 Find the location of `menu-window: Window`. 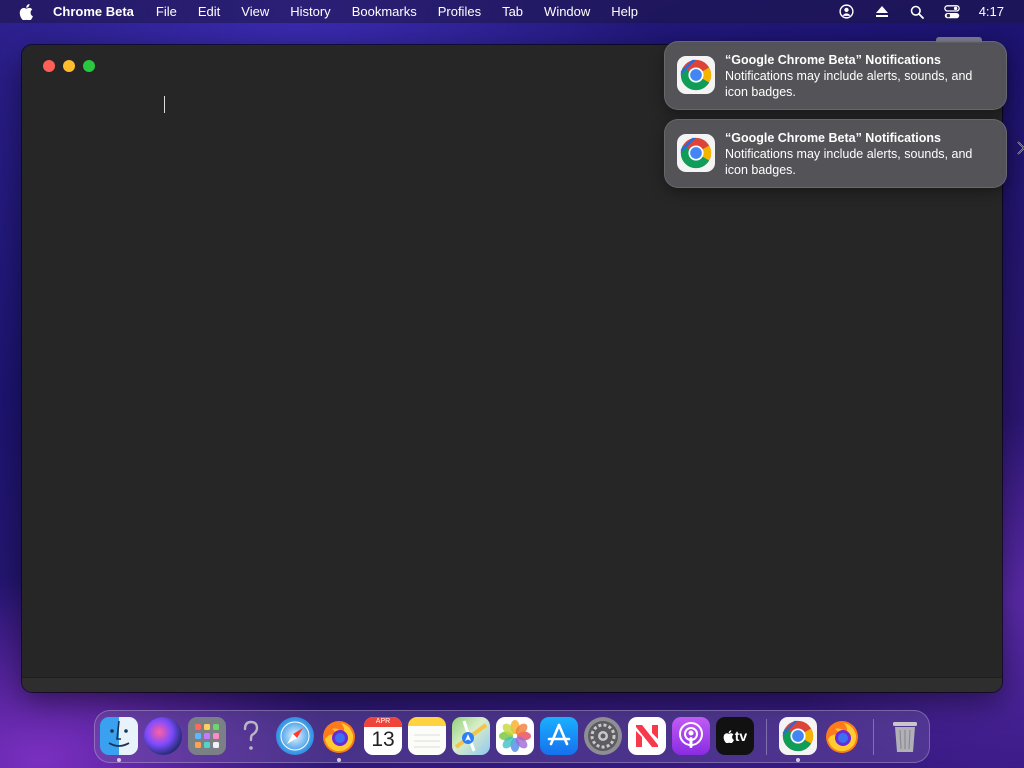

menu-window: Window is located at coordinates (567, 11).